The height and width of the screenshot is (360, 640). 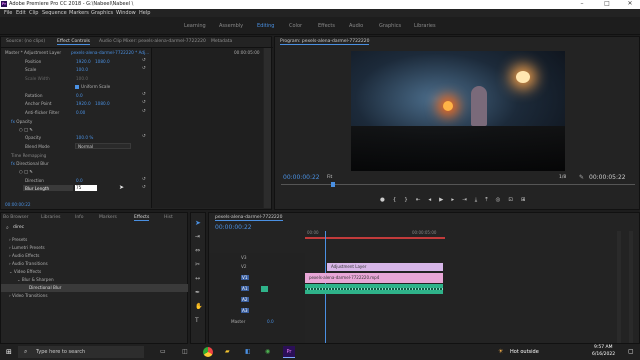 I want to click on a1-mute-button, so click(x=264, y=289).